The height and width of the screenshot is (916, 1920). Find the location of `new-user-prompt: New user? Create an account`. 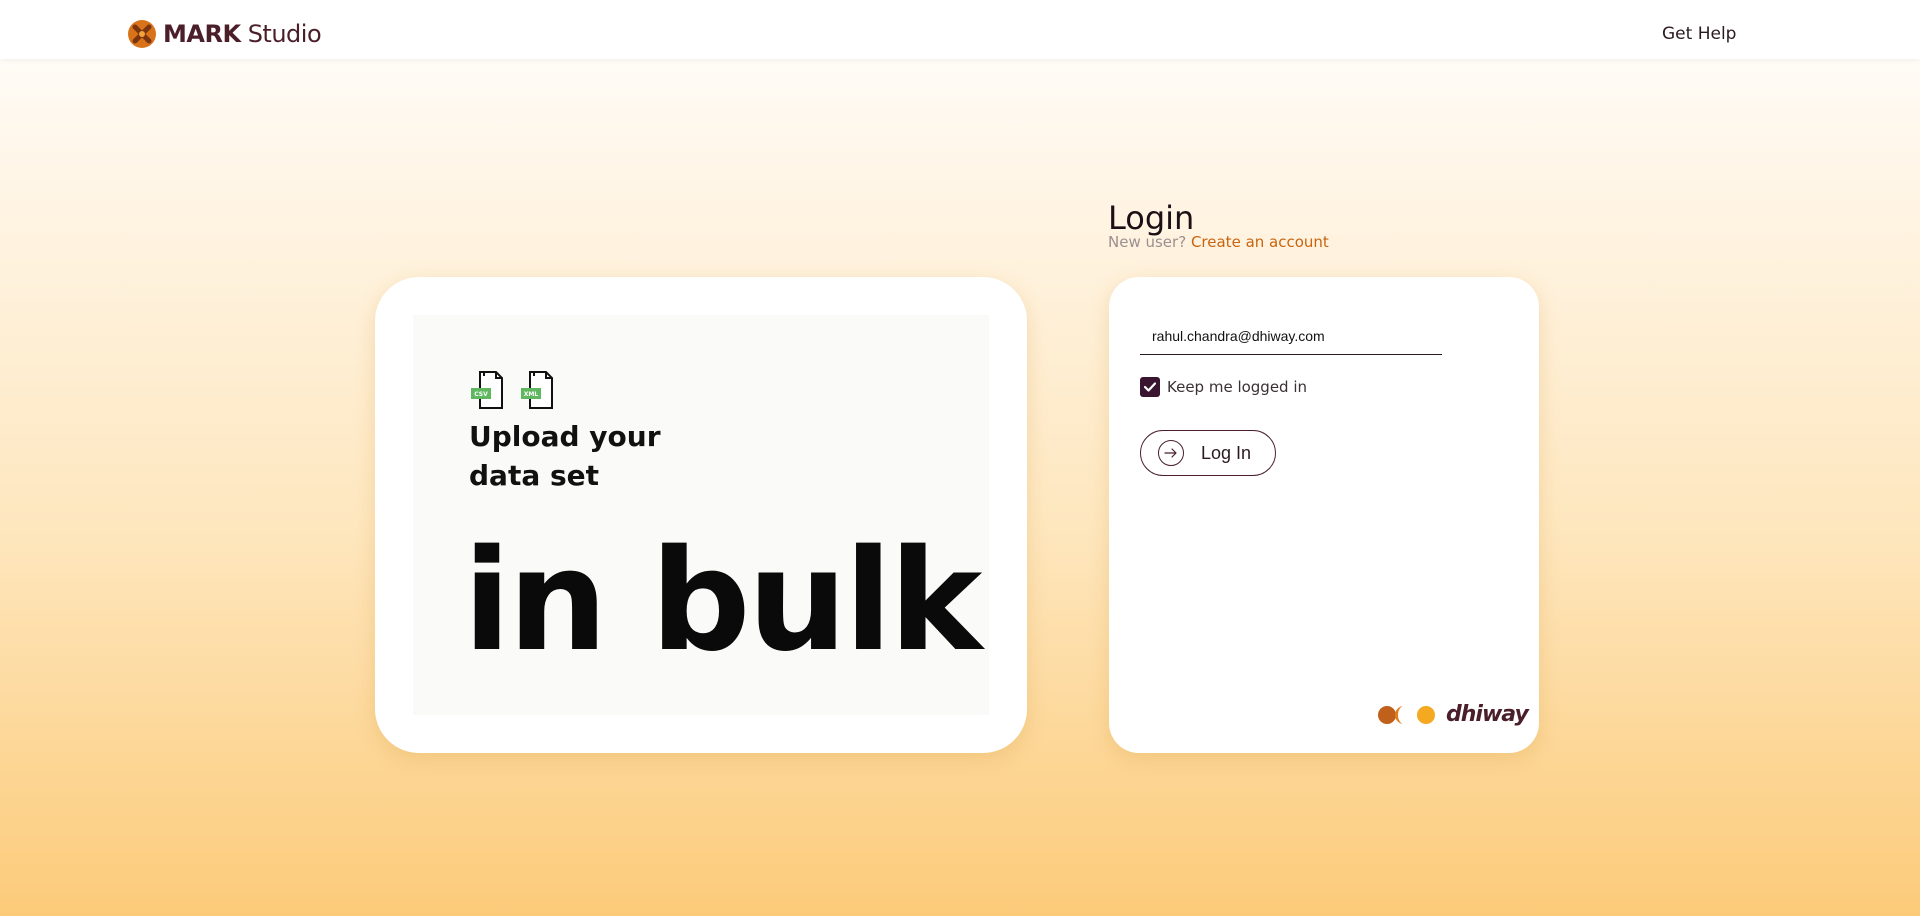

new-user-prompt: New user? Create an account is located at coordinates (1218, 242).